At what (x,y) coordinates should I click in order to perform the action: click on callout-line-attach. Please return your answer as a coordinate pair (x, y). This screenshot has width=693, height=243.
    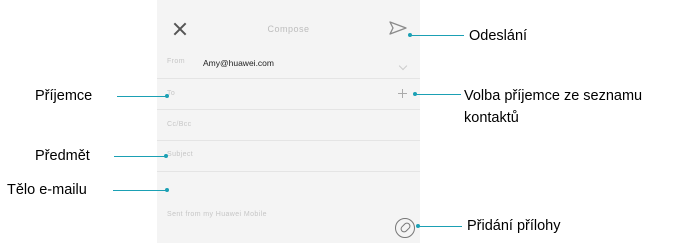
    Looking at the image, I should click on (440, 226).